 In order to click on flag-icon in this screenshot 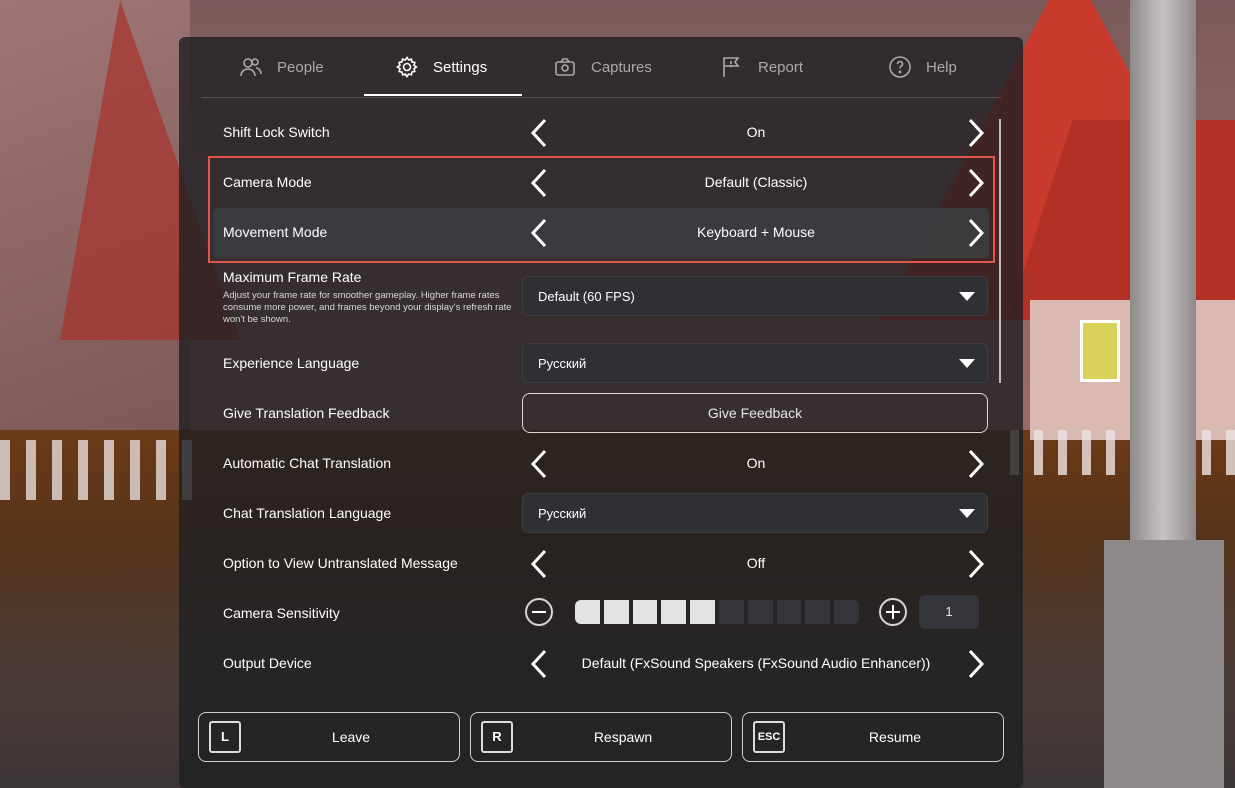, I will do `click(732, 67)`.